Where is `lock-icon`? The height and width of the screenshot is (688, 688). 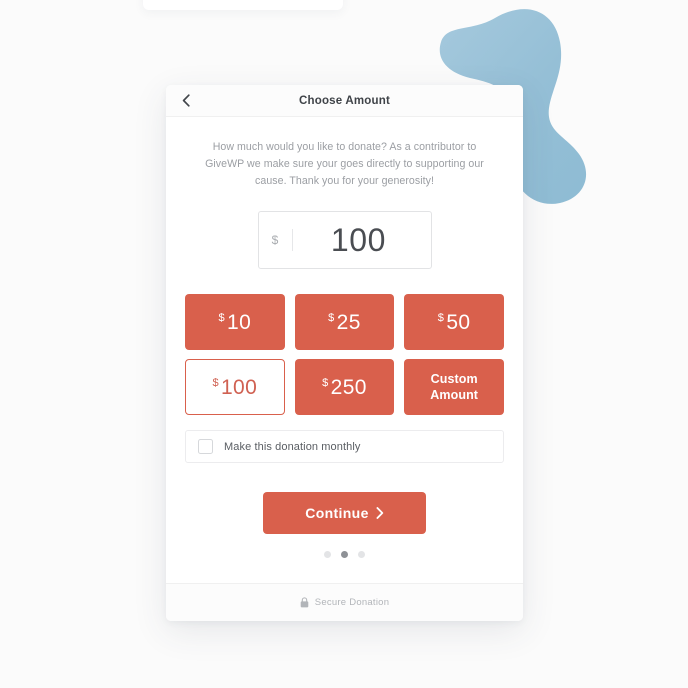
lock-icon is located at coordinates (304, 602).